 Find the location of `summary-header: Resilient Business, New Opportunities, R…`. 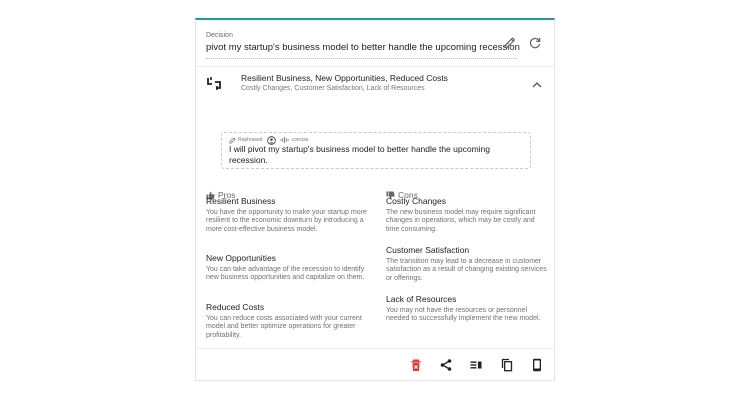

summary-header: Resilient Business, New Opportunities, R… is located at coordinates (375, 83).